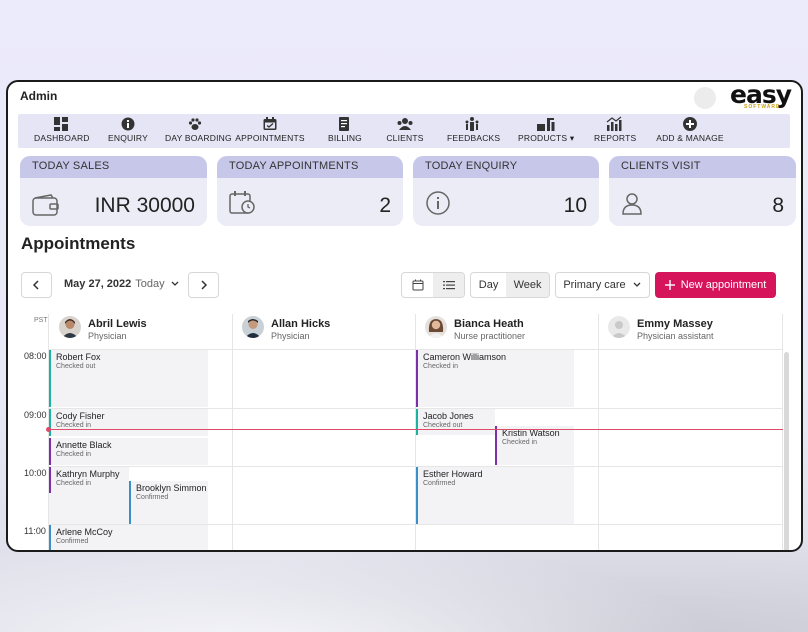  I want to click on staff-name: Allan Hicks, so click(301, 324).